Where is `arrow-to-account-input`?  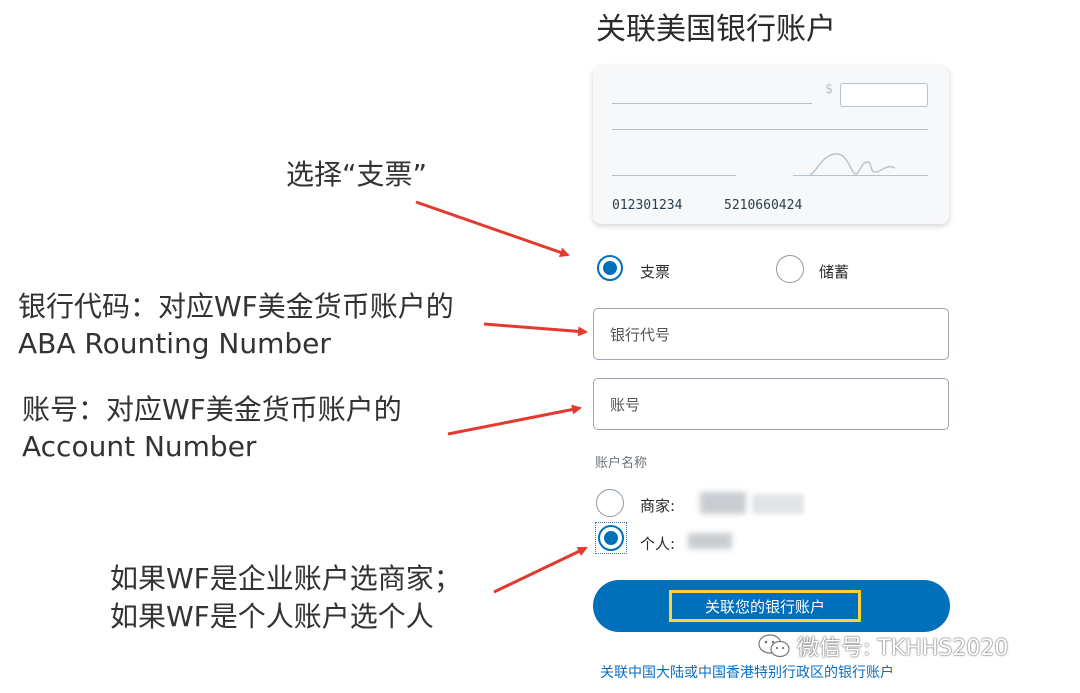 arrow-to-account-input is located at coordinates (514, 420).